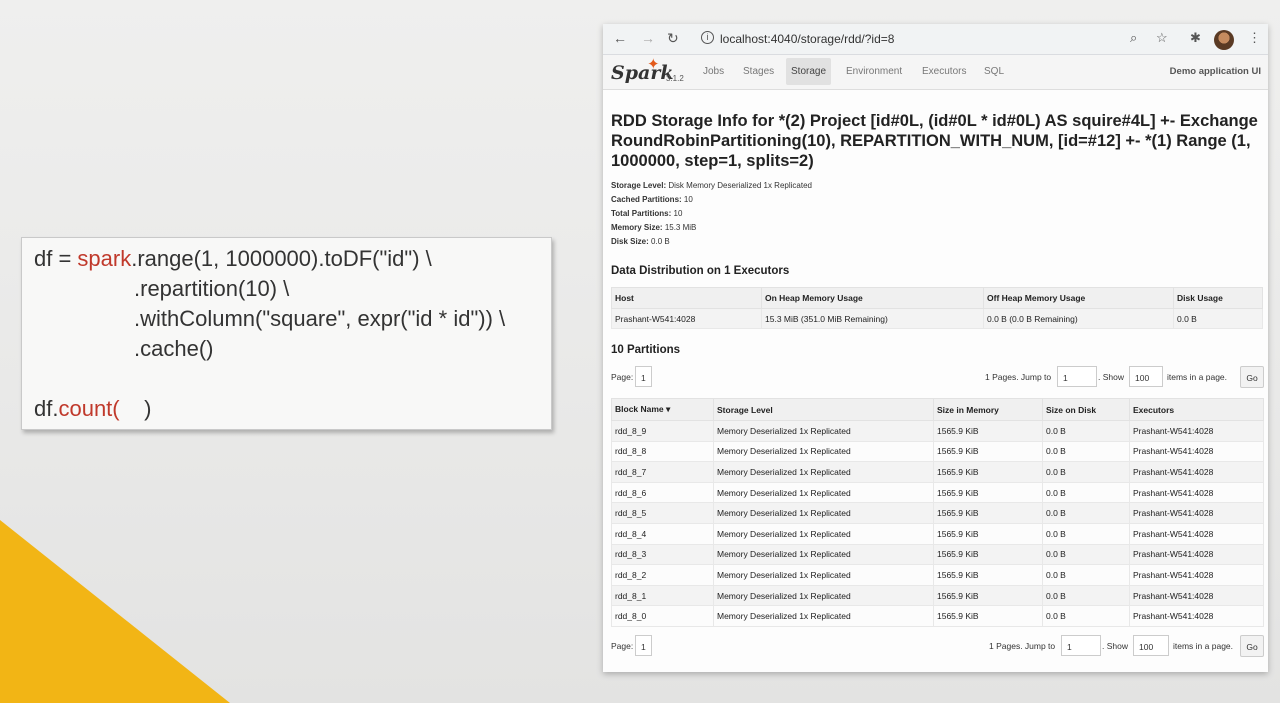 The width and height of the screenshot is (1280, 703). Describe the element at coordinates (640, 241) in the screenshot. I see `info-disk-size: Disk Size: 0.0 B` at that location.